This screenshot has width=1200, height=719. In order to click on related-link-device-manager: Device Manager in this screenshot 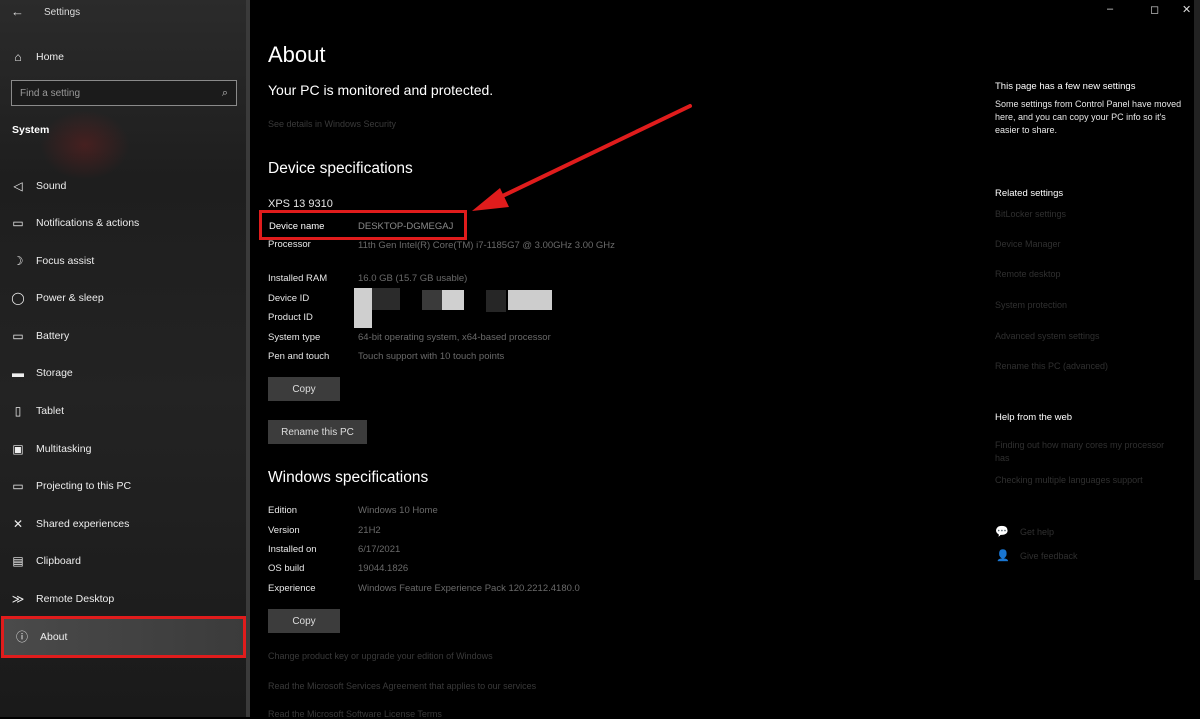, I will do `click(1028, 244)`.